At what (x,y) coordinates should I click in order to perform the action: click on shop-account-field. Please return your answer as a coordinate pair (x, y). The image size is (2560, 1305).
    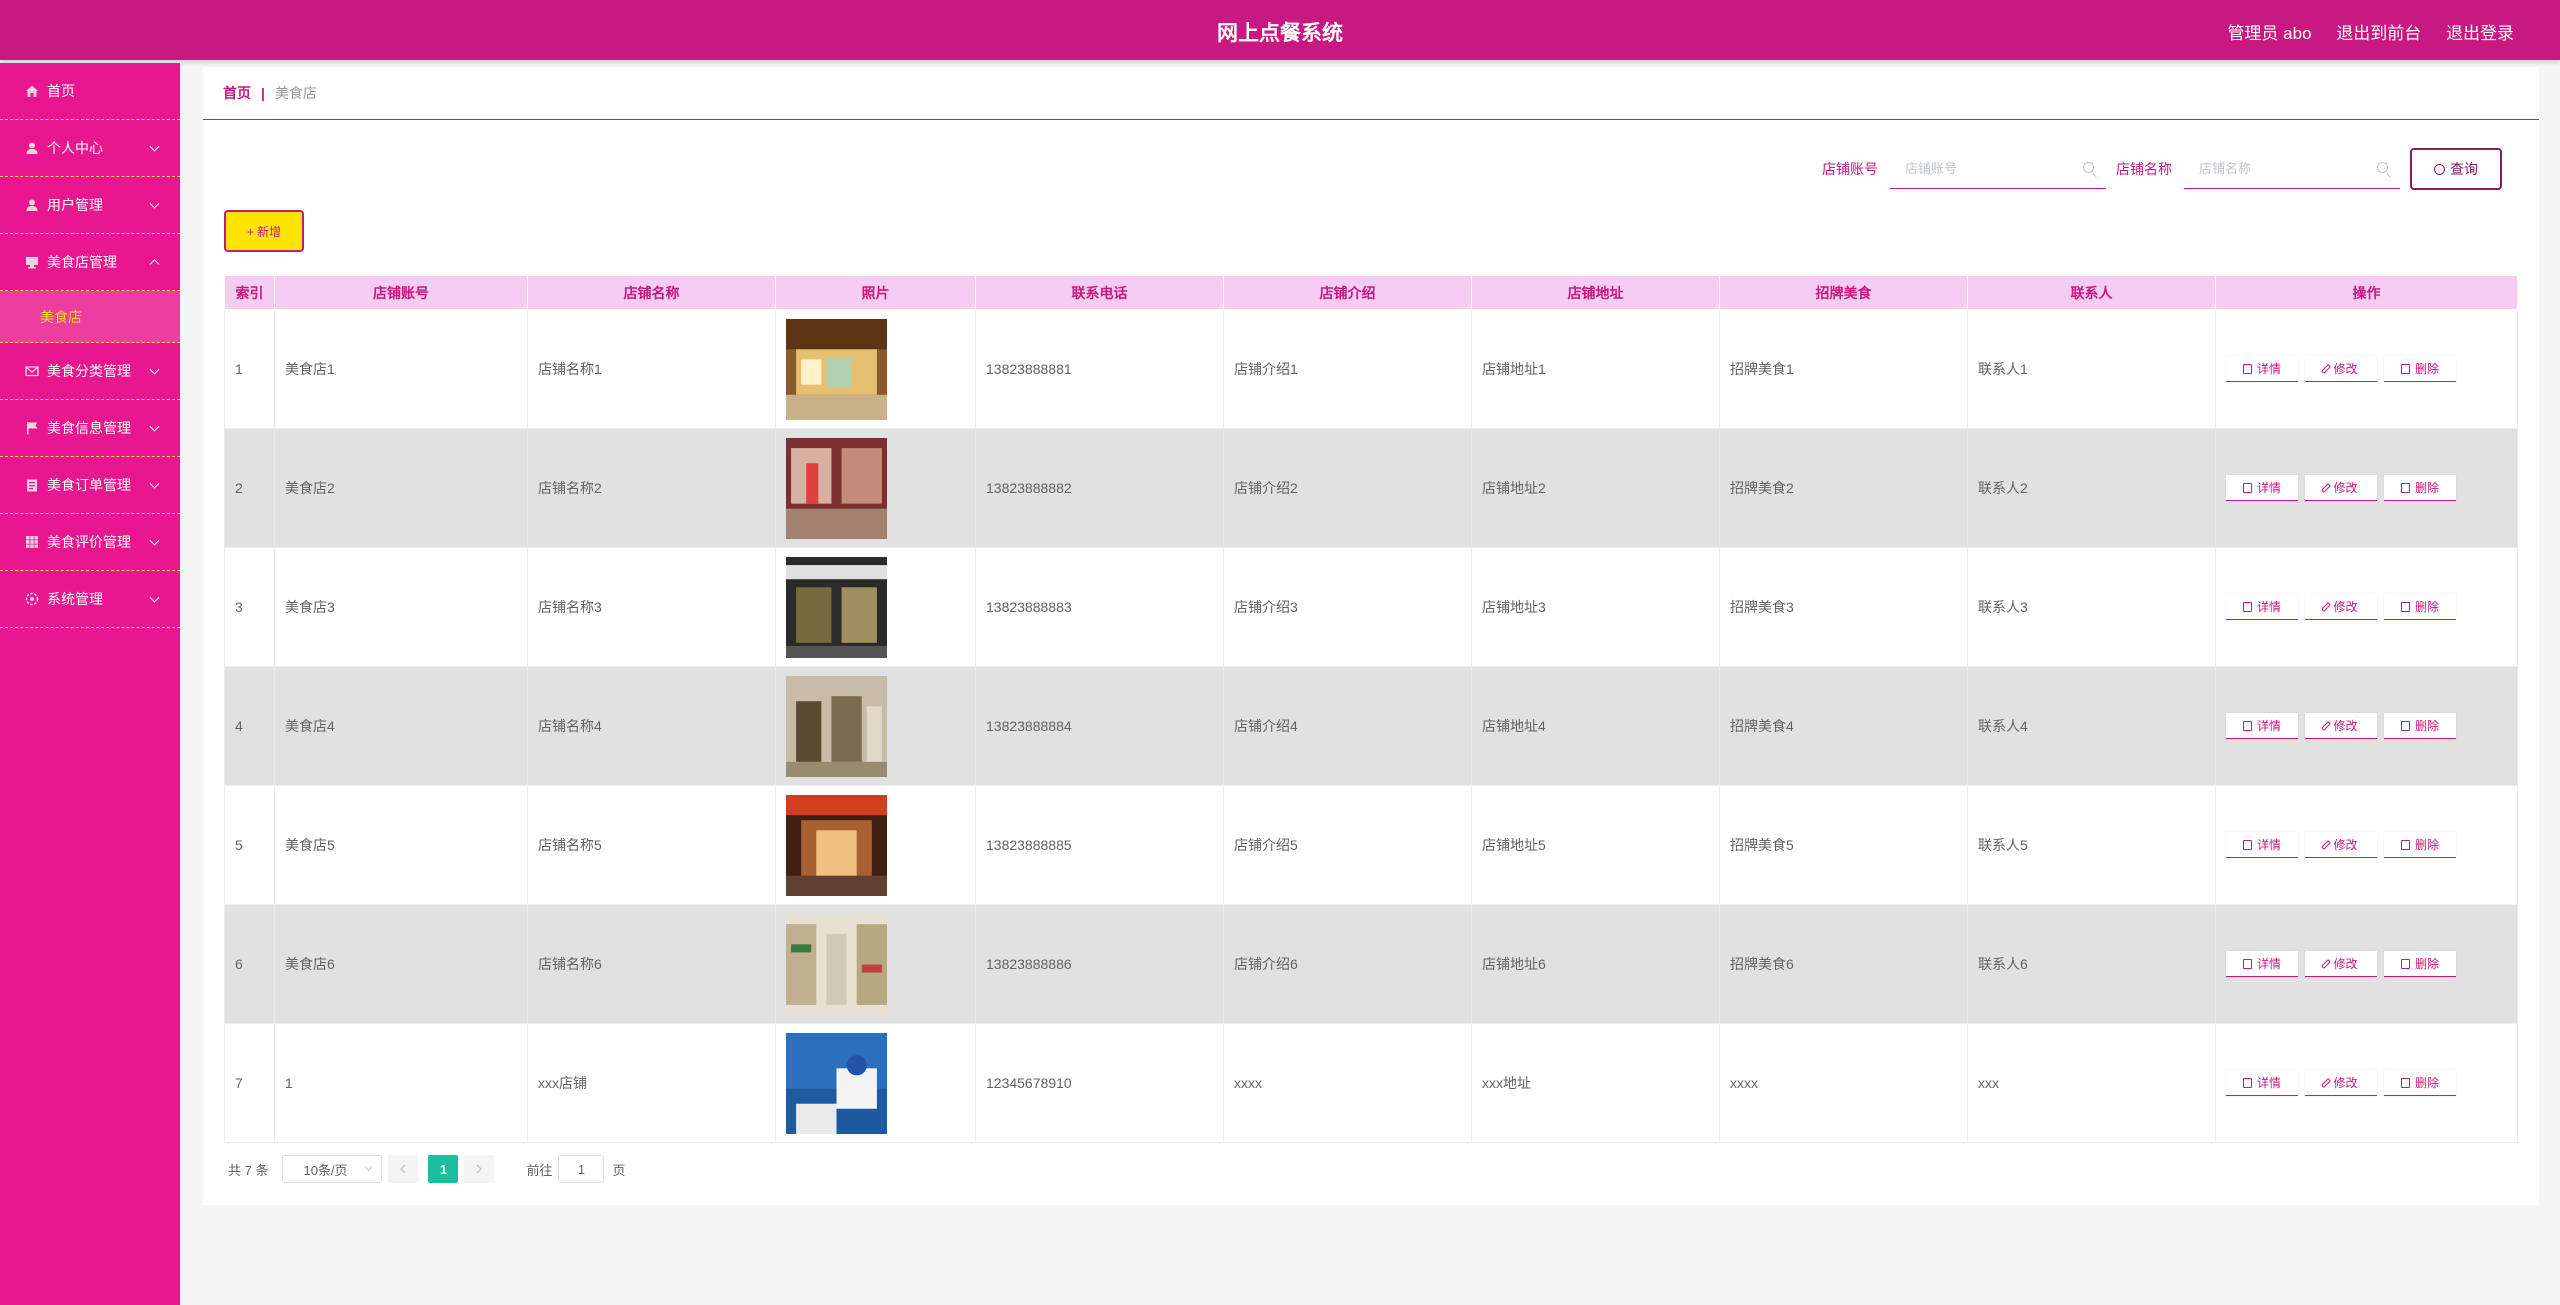
    Looking at the image, I should click on (1998, 169).